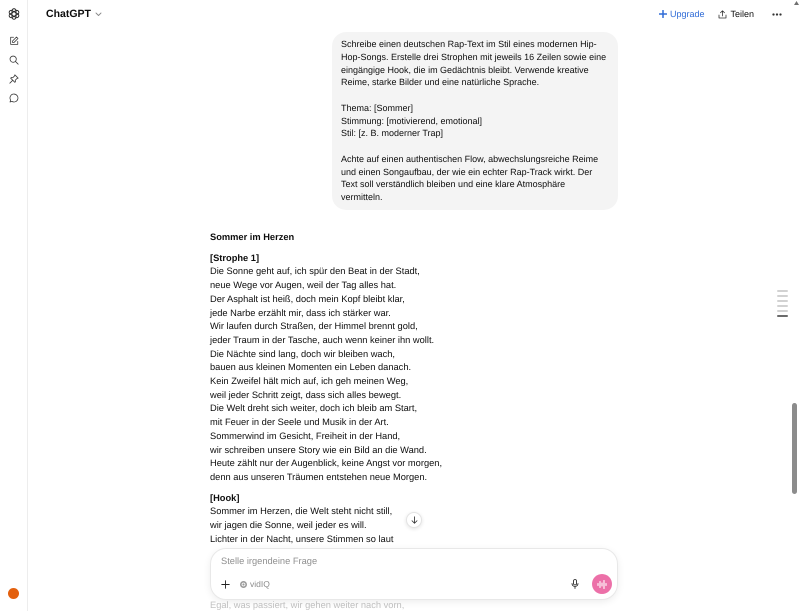 The image size is (800, 611). What do you see at coordinates (377, 108) in the screenshot?
I see `message-text: Thema: [Sommer]` at bounding box center [377, 108].